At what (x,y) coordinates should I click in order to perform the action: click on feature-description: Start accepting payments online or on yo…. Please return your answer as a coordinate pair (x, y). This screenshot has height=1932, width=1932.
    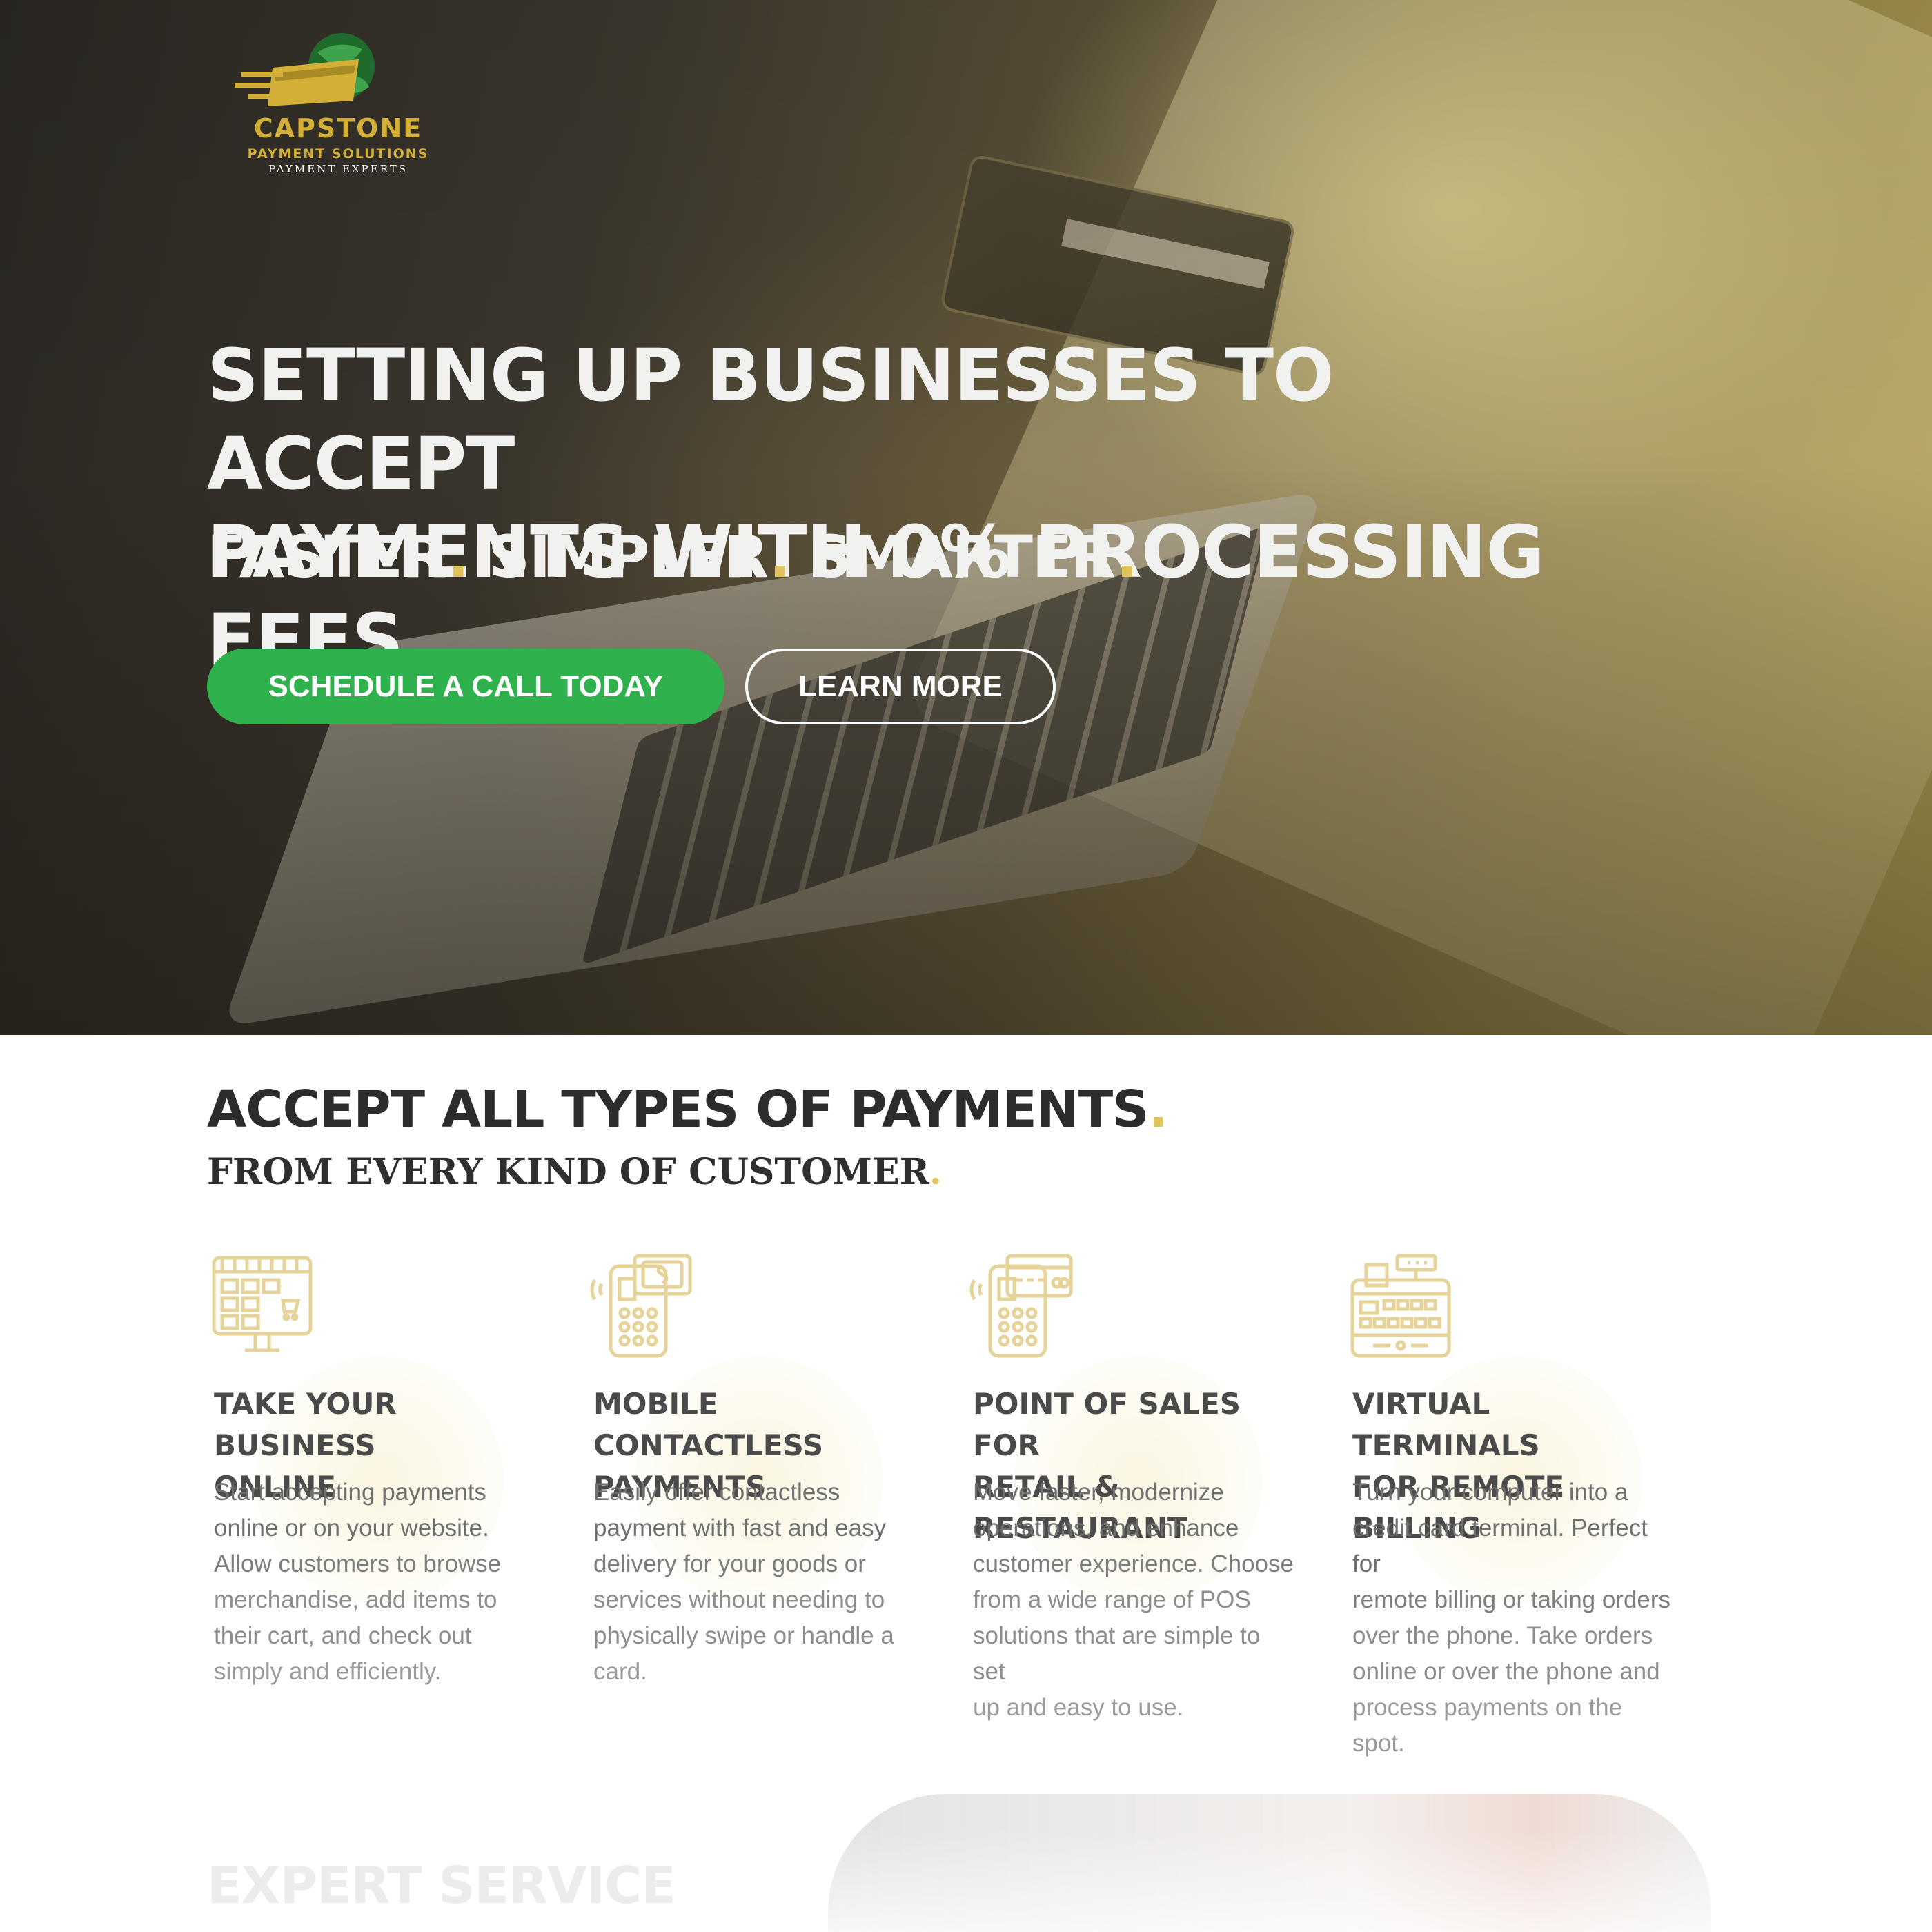
    Looking at the image, I should click on (358, 1582).